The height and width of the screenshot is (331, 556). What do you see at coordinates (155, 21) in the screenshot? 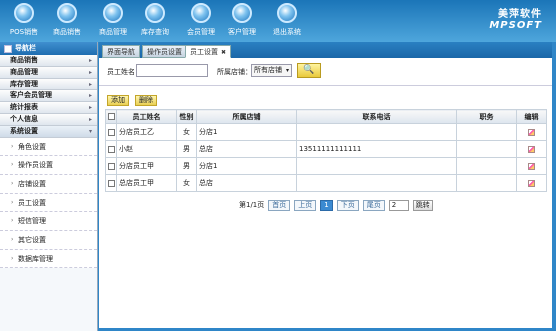
I see `stock-query-button: 库存查询` at bounding box center [155, 21].